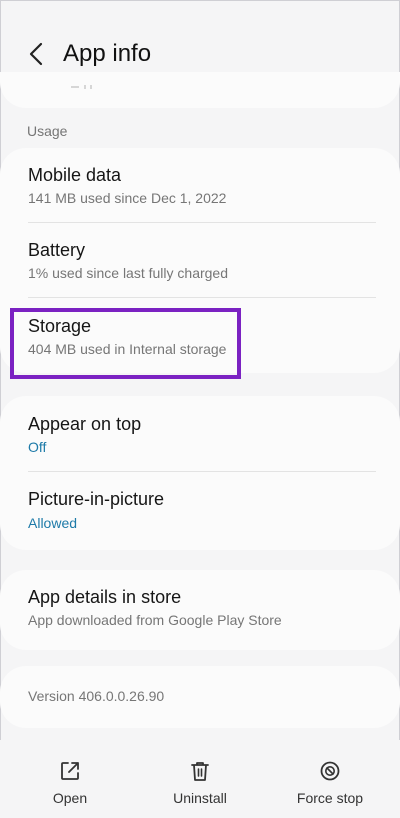  I want to click on force-stop-label: Force stop, so click(330, 798).